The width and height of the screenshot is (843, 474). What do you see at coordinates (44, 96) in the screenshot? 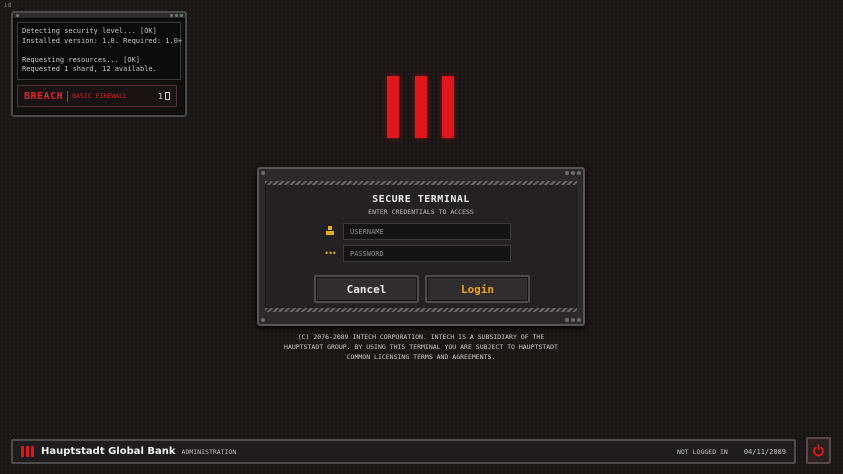
I see `breach-title: BREACH` at bounding box center [44, 96].